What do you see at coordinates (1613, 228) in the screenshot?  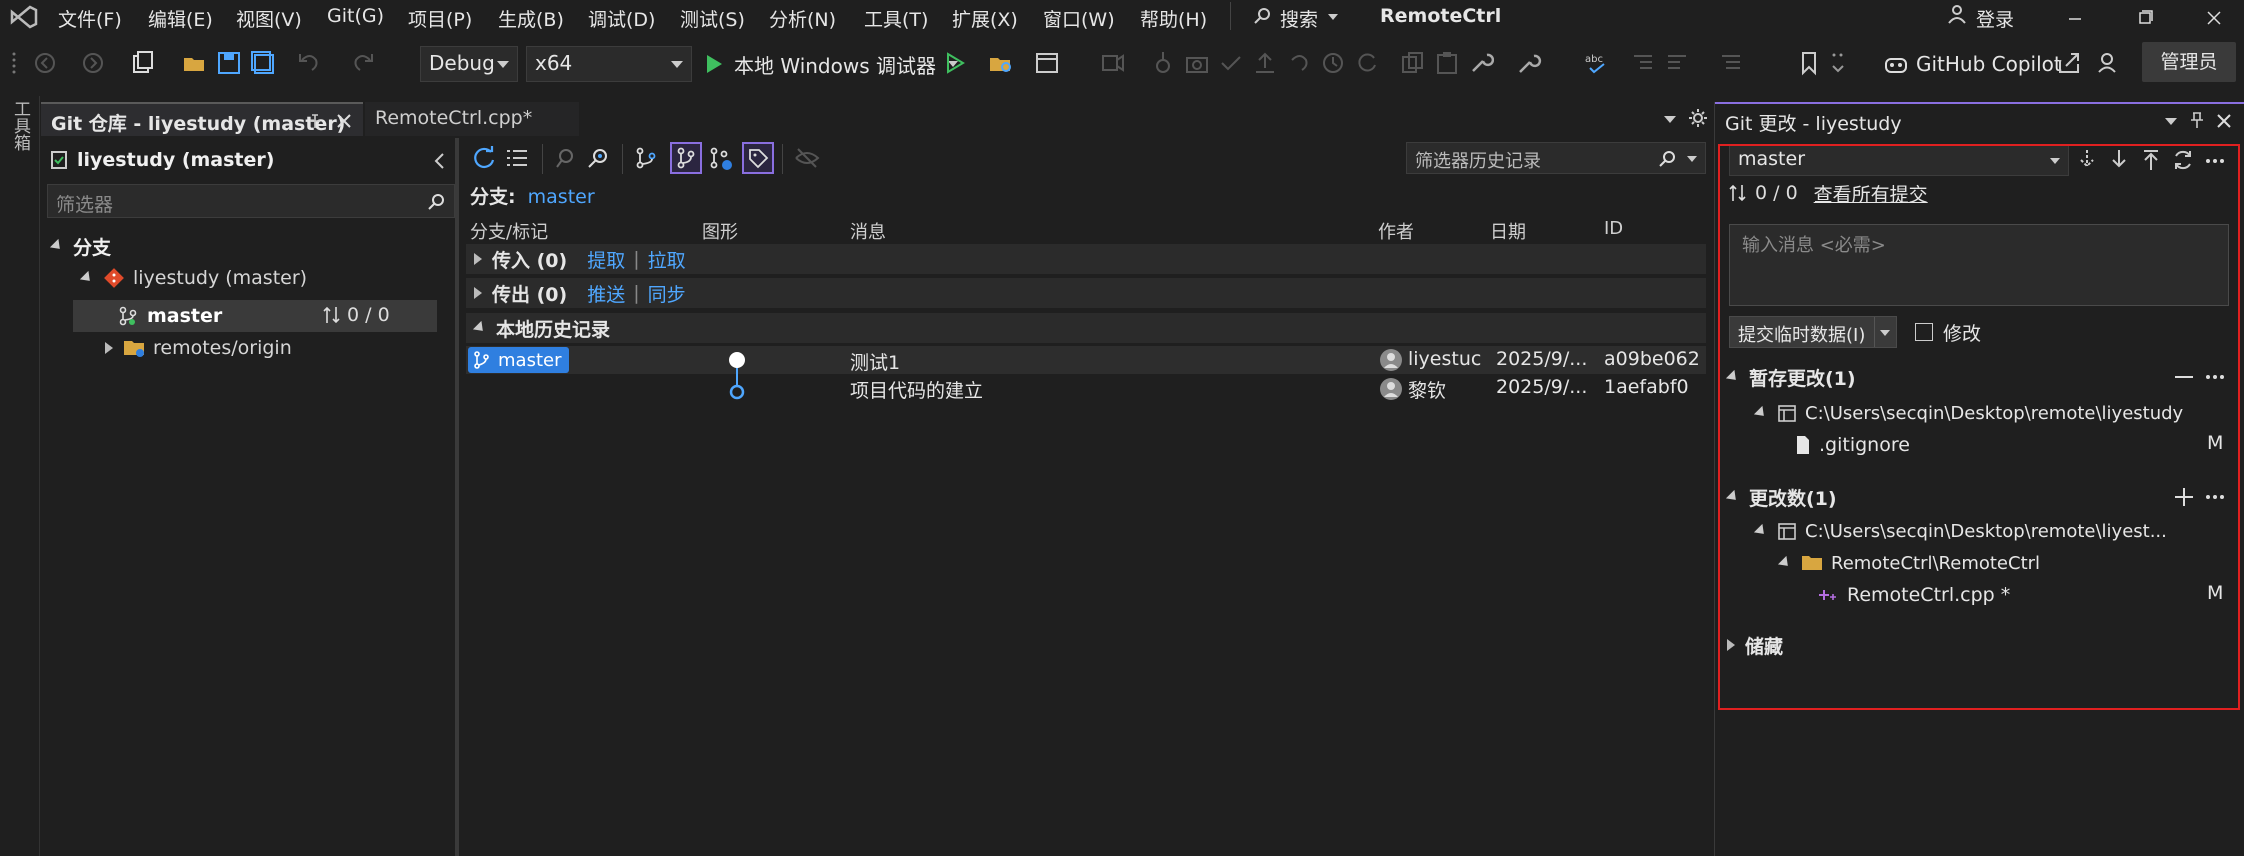 I see `column-id: ID` at bounding box center [1613, 228].